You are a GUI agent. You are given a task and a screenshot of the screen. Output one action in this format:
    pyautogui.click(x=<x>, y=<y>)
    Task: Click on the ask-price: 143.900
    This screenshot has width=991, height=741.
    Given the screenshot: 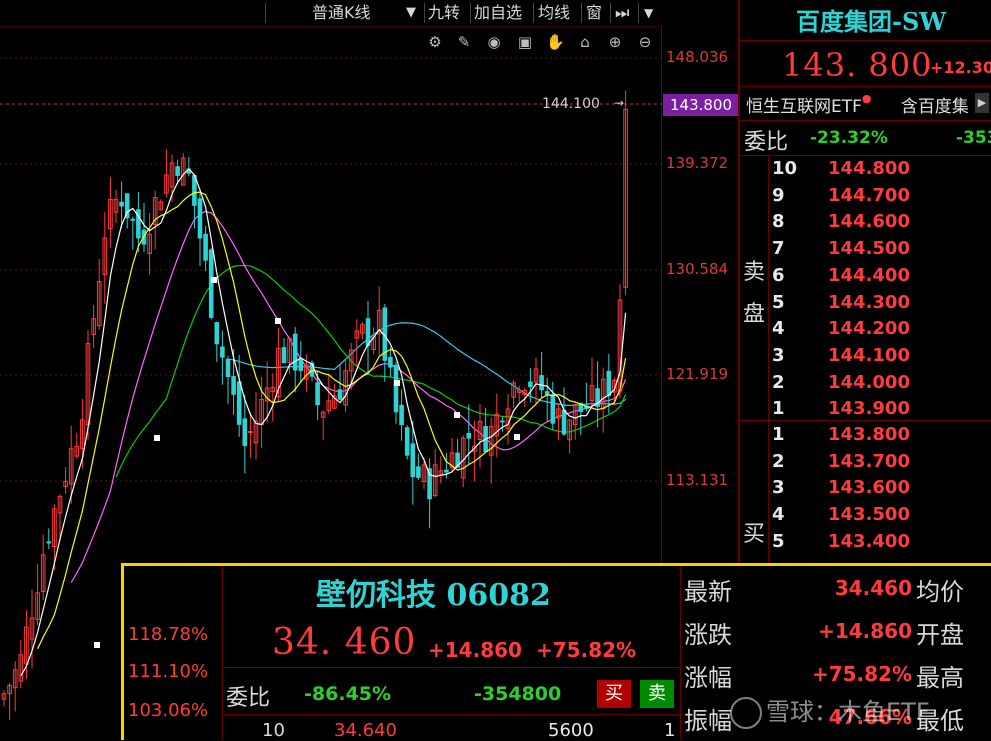 What is the action you would take?
    pyautogui.click(x=869, y=408)
    